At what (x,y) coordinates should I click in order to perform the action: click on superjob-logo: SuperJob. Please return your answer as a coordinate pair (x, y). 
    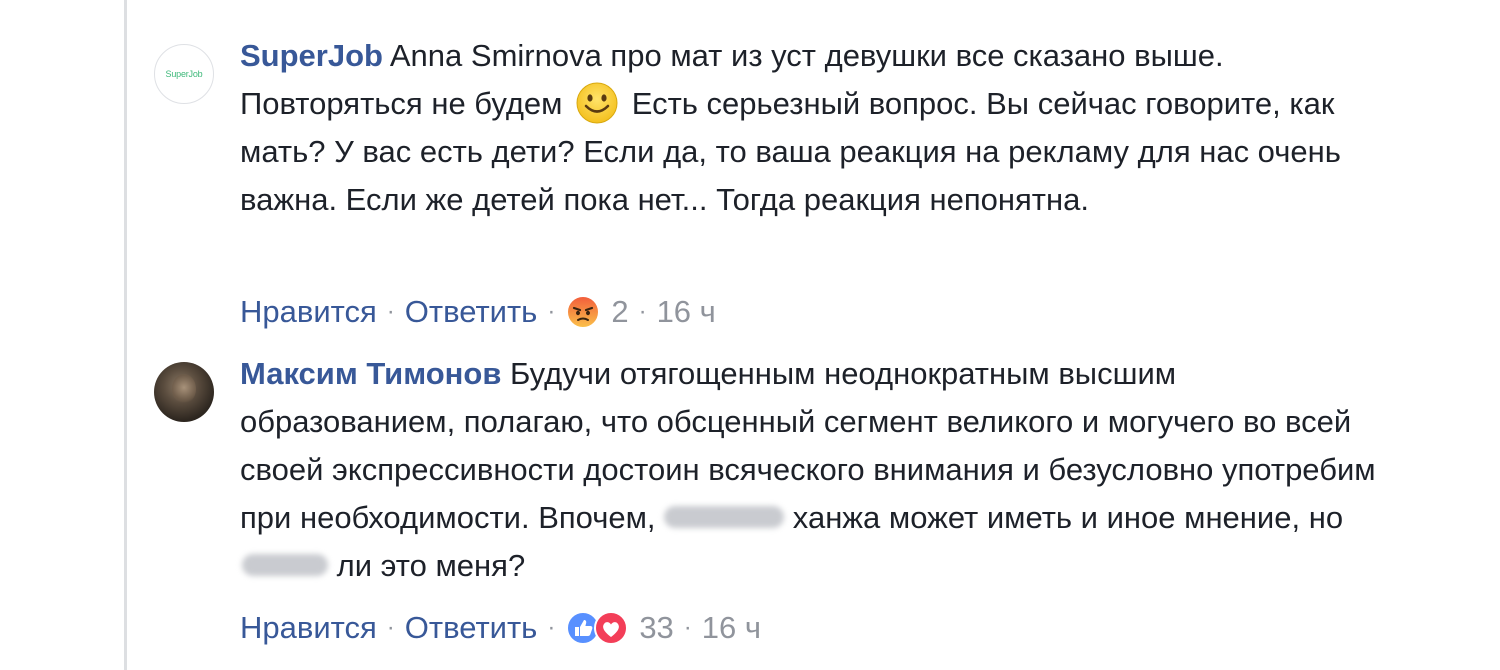
    Looking at the image, I should click on (184, 74).